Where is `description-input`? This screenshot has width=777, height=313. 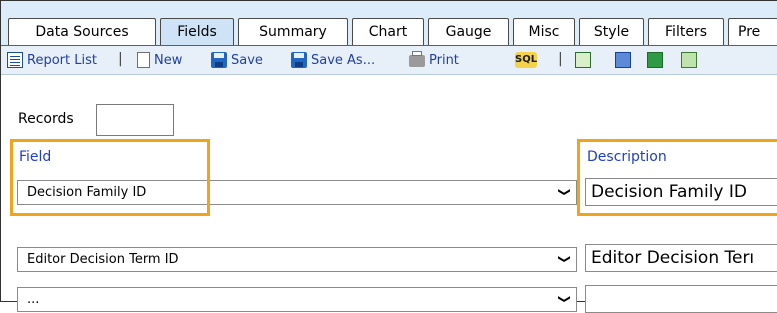 description-input is located at coordinates (681, 299).